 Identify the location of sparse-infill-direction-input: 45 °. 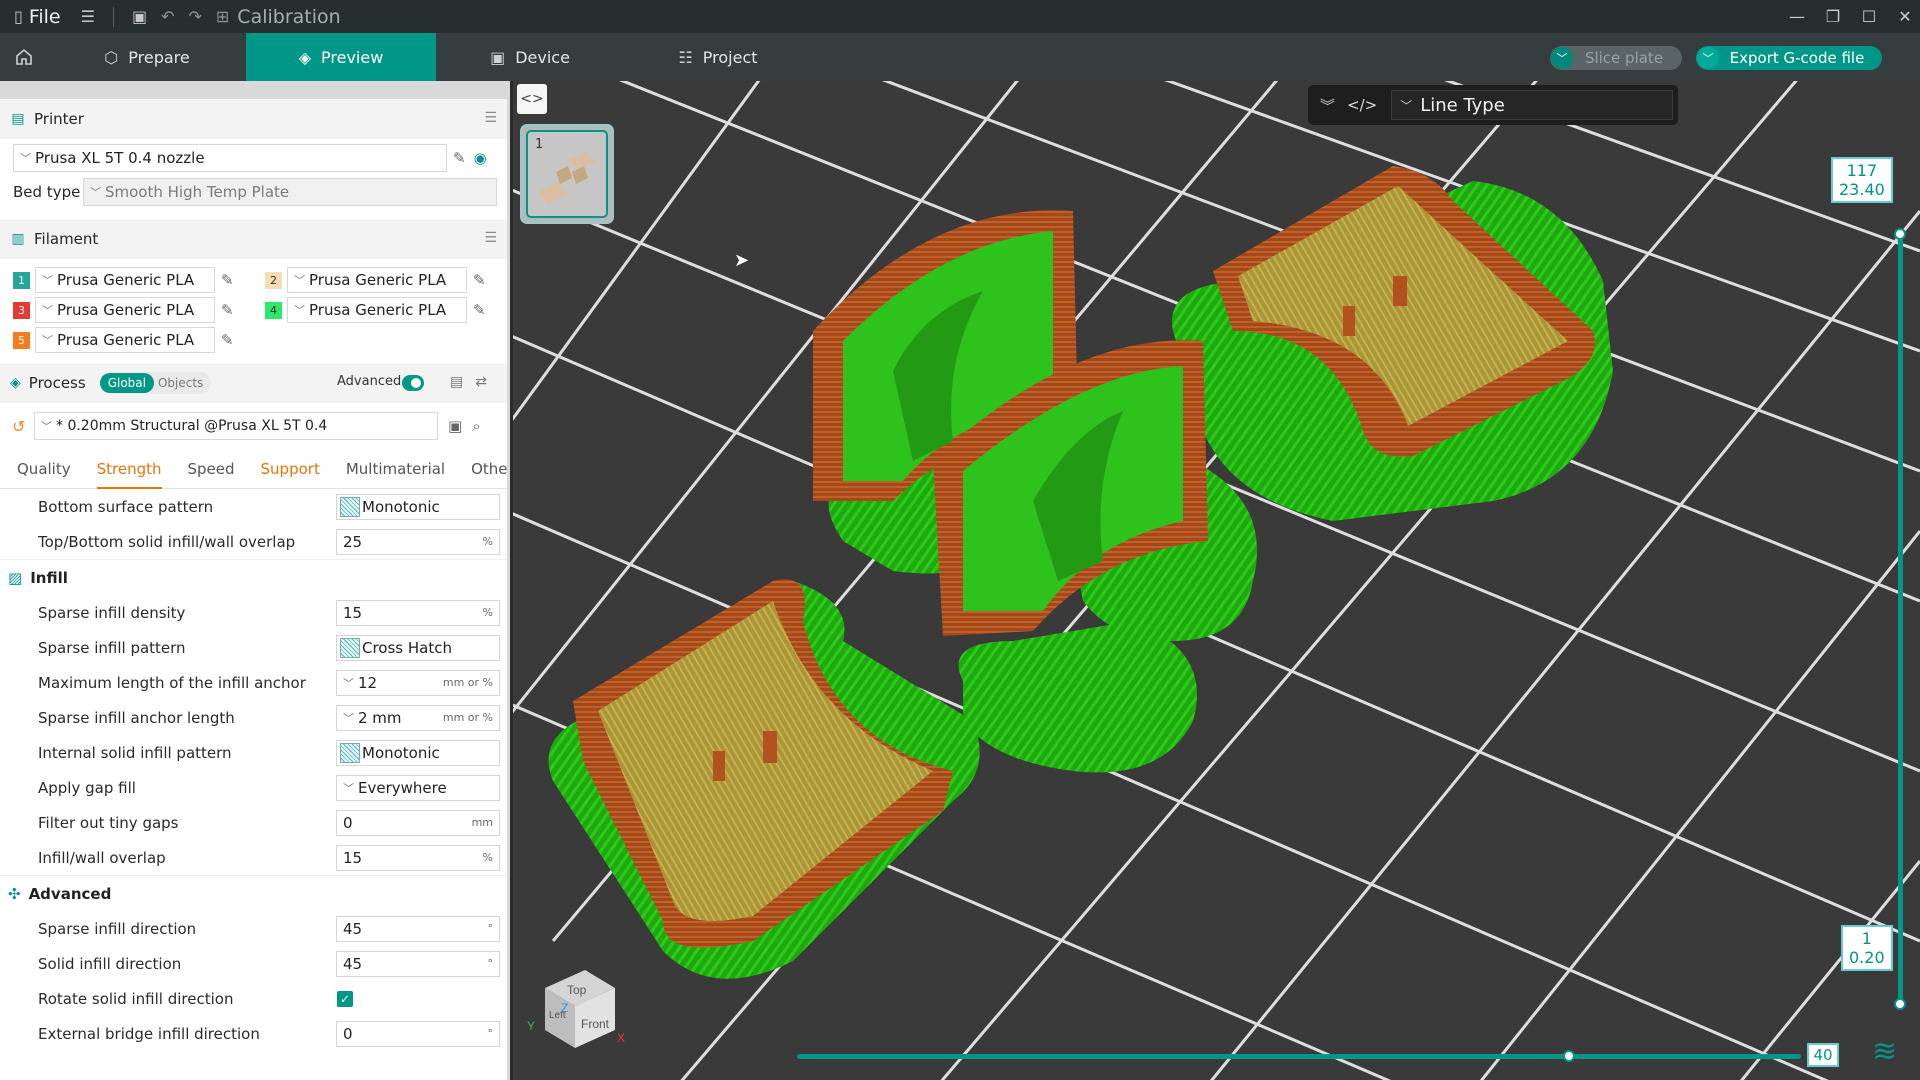
(418, 928).